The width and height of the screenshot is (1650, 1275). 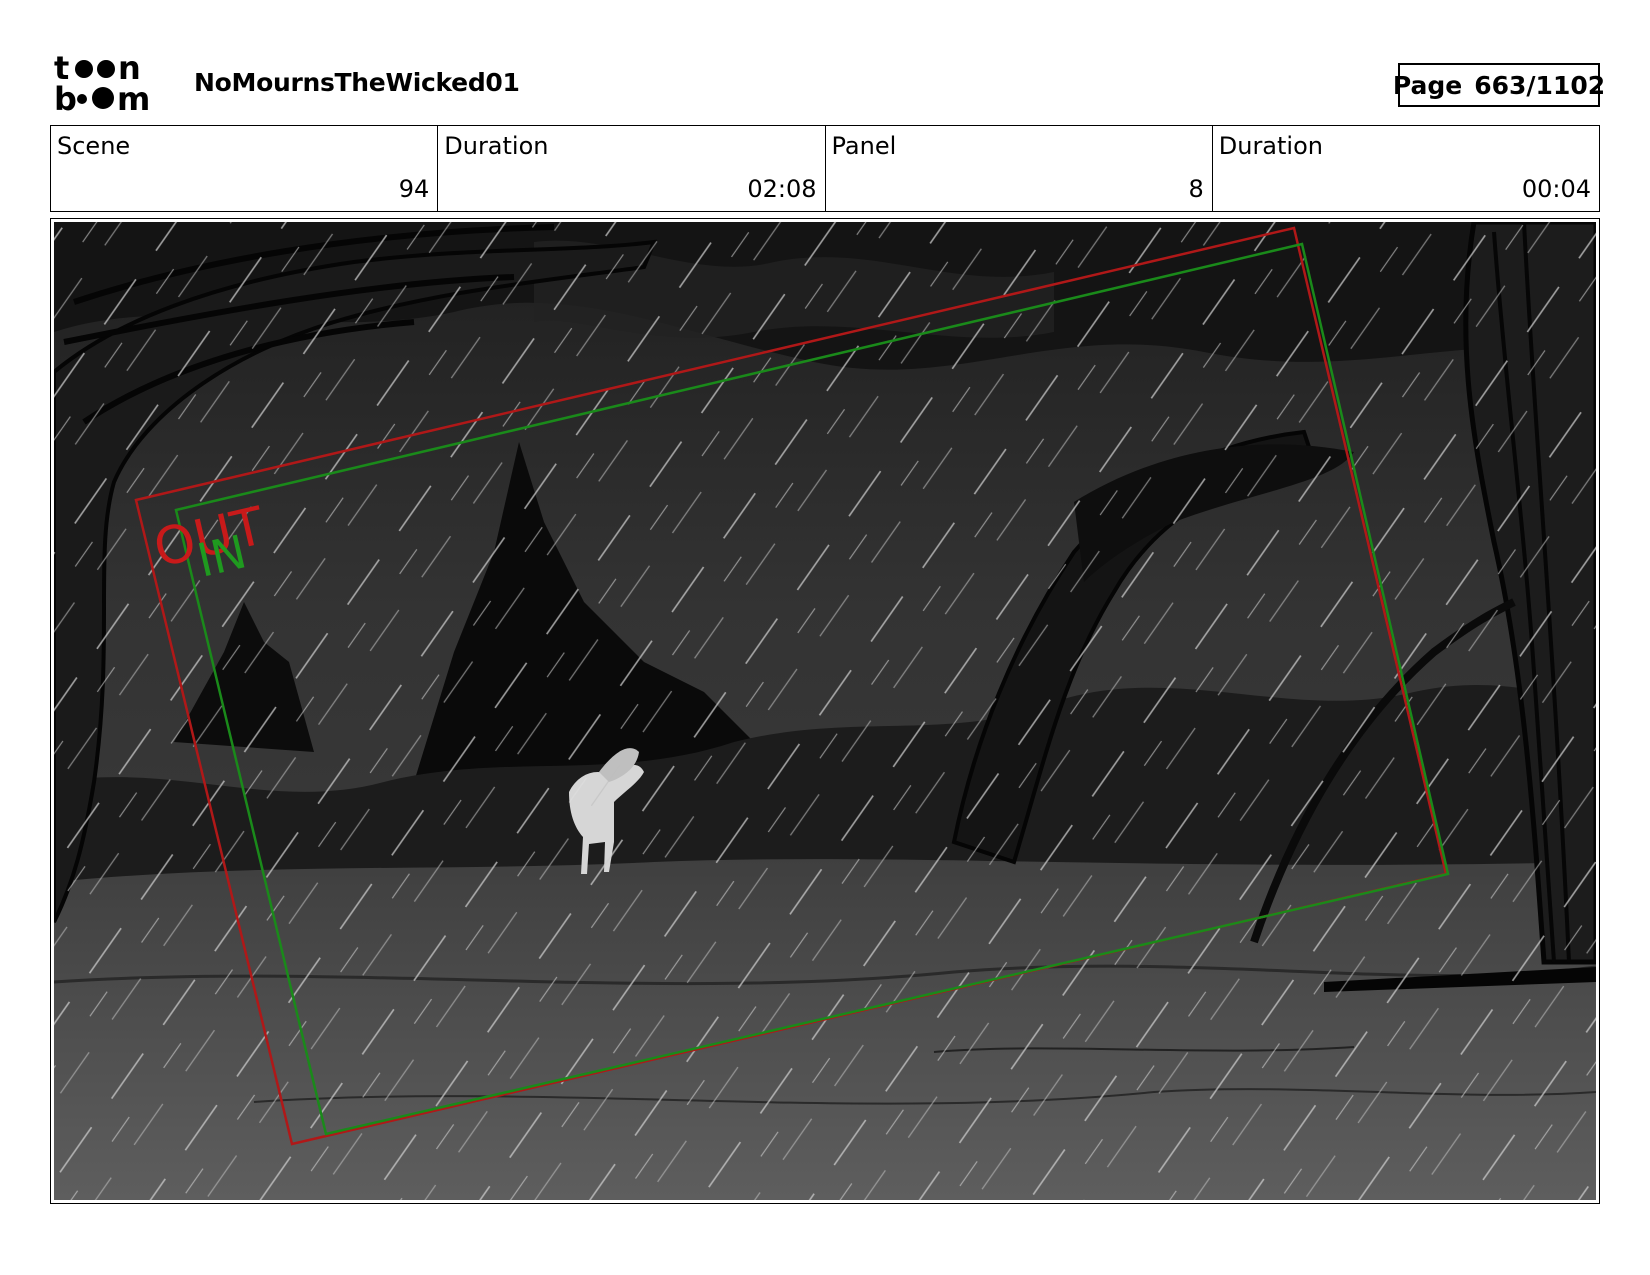 I want to click on panel-duration-value: 00:04, so click(x=1556, y=189).